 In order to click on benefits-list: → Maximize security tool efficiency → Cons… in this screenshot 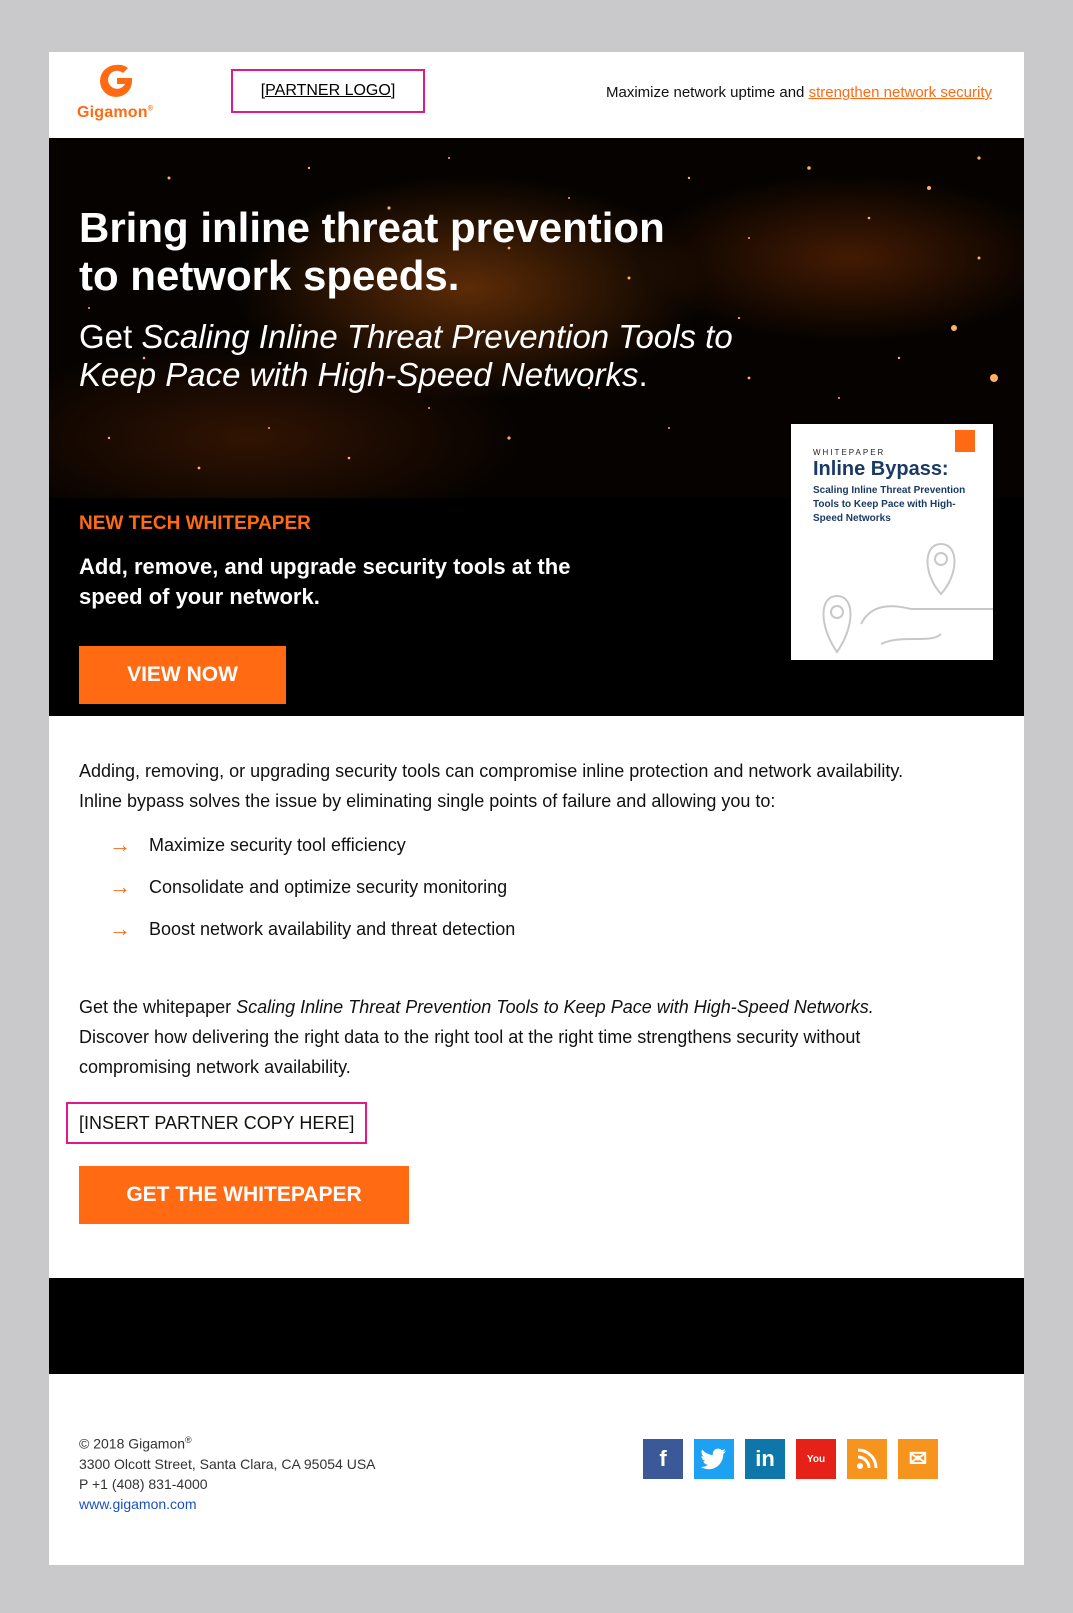, I will do `click(312, 887)`.